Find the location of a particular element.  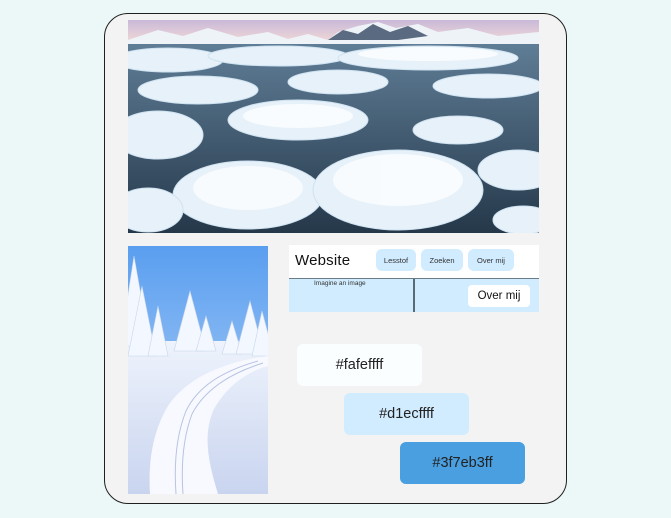

snowy-trail-image is located at coordinates (198, 370).